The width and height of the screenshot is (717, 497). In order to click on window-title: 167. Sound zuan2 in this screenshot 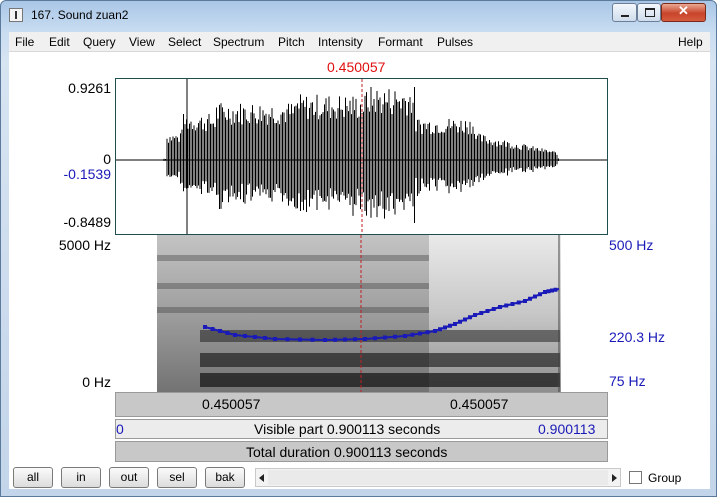, I will do `click(80, 15)`.